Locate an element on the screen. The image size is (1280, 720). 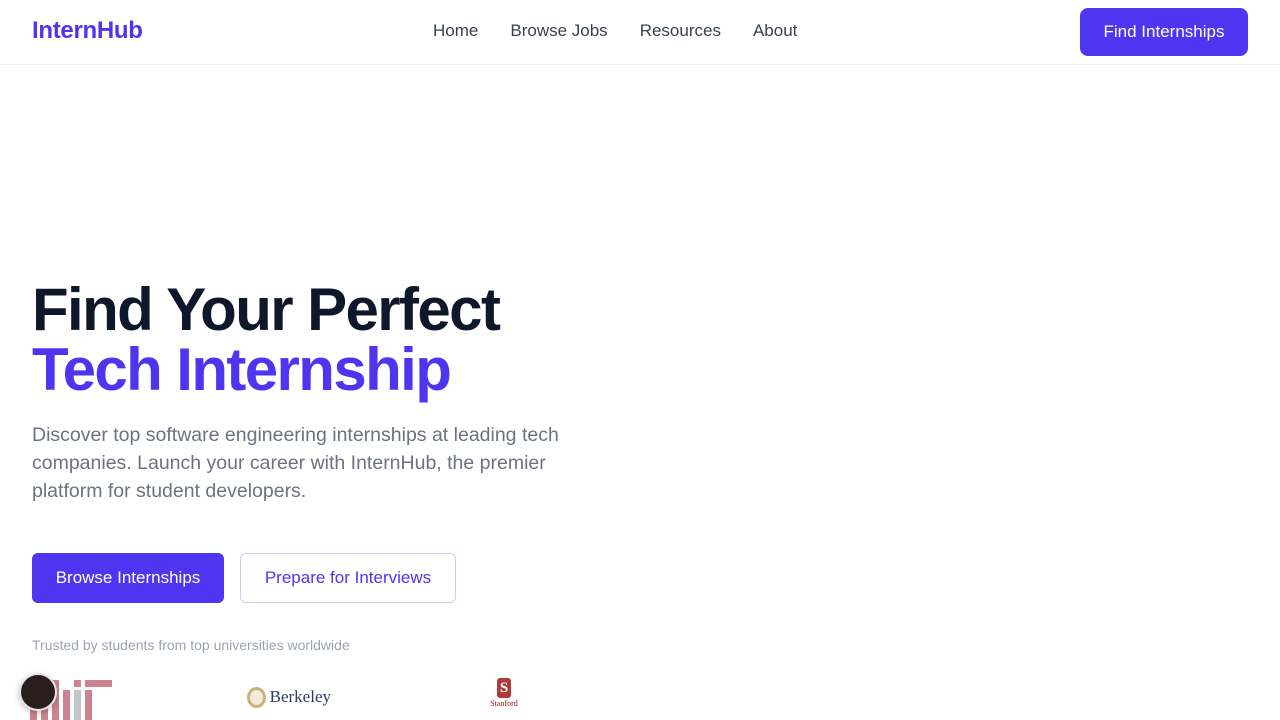
prepare-interviews-button: Prepare for Interviews is located at coordinates (348, 578).